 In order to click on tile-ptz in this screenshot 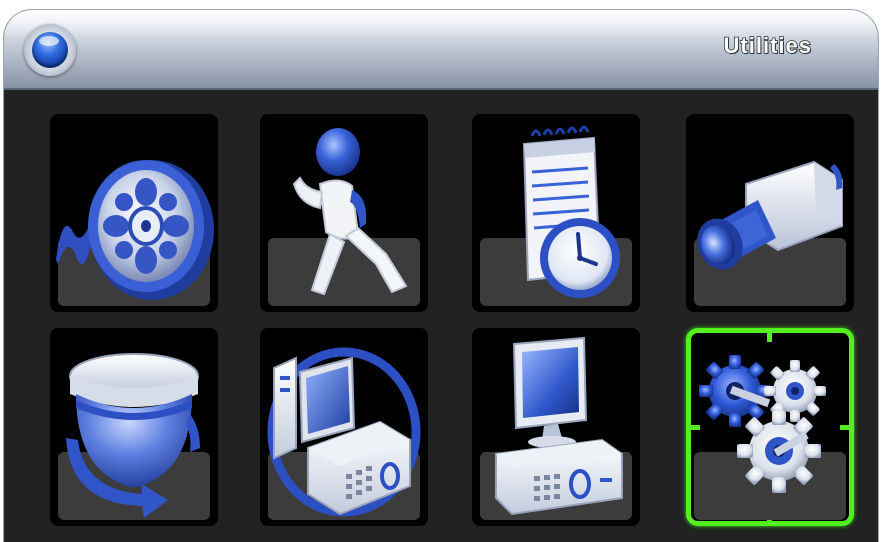, I will do `click(134, 427)`.